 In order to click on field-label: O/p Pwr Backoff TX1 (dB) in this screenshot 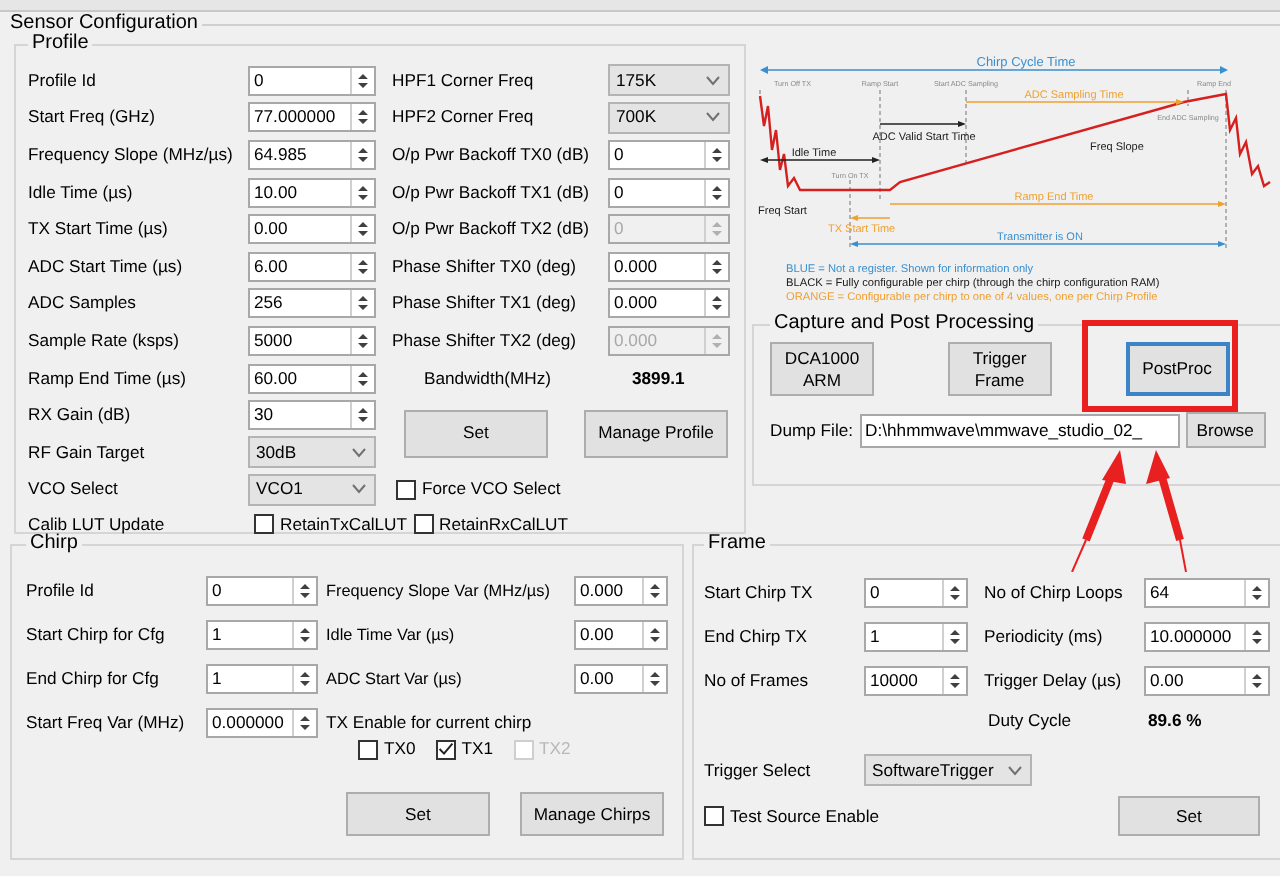, I will do `click(492, 192)`.